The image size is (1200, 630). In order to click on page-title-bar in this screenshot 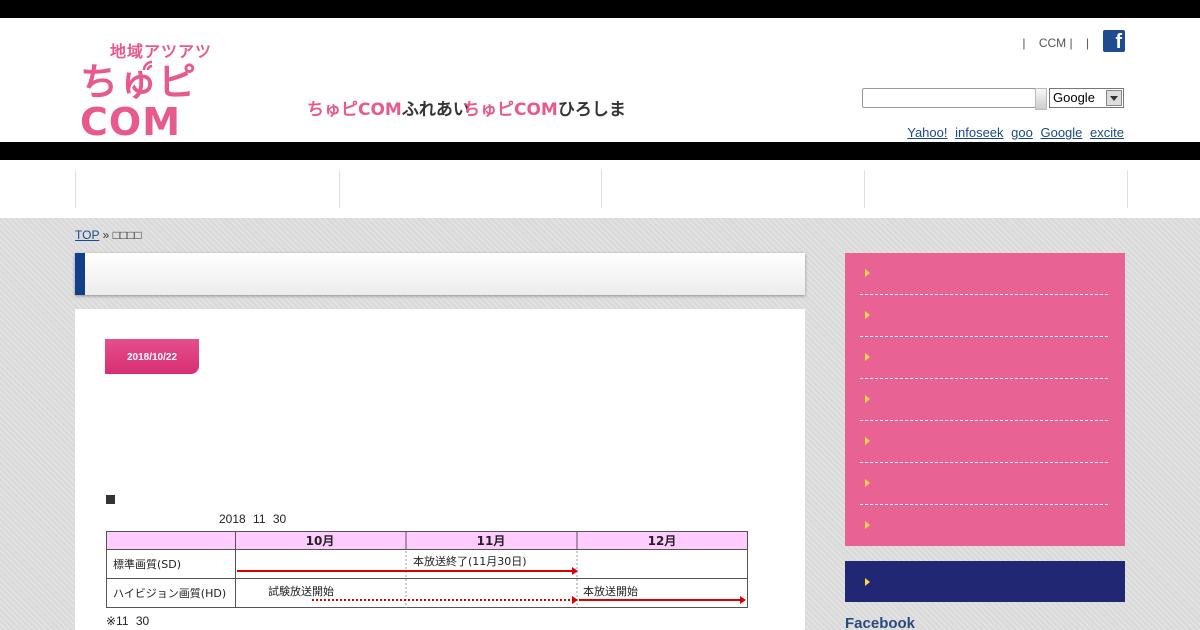, I will do `click(440, 274)`.